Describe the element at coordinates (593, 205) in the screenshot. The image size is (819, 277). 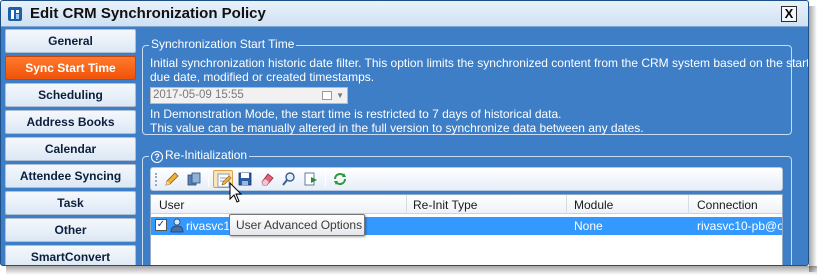
I see `column-header-module: Module` at that location.